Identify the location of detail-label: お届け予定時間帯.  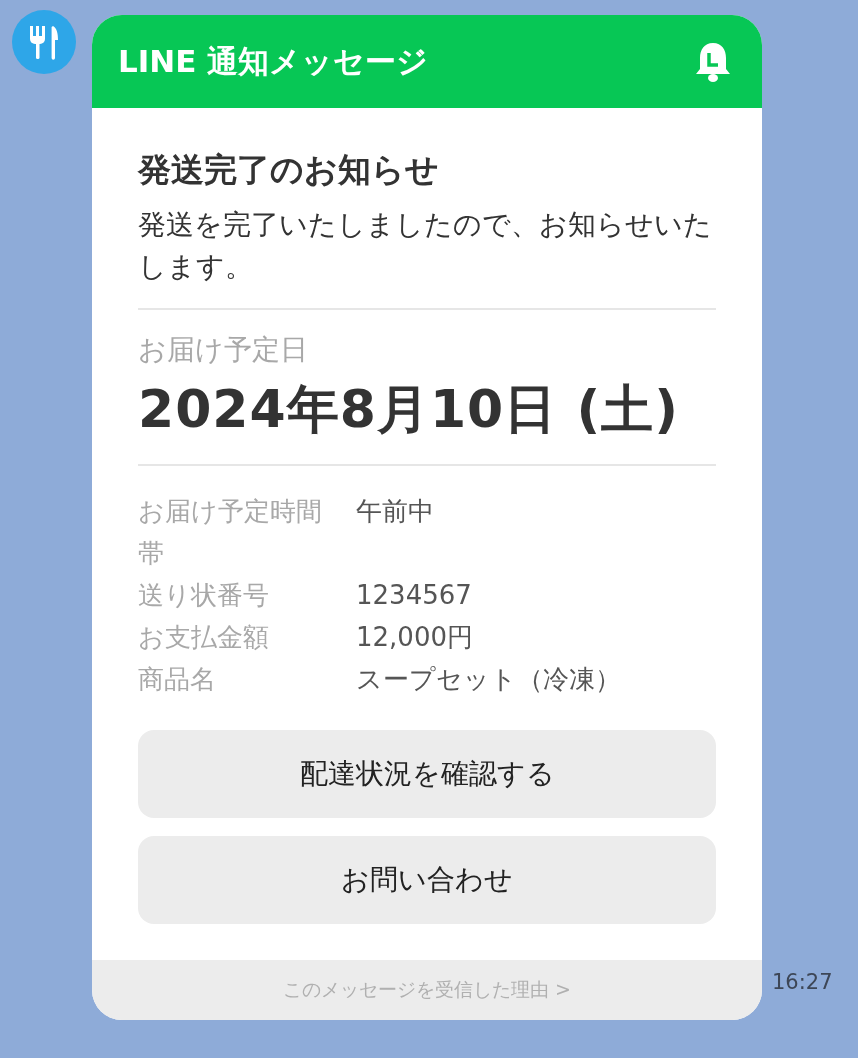
(230, 532).